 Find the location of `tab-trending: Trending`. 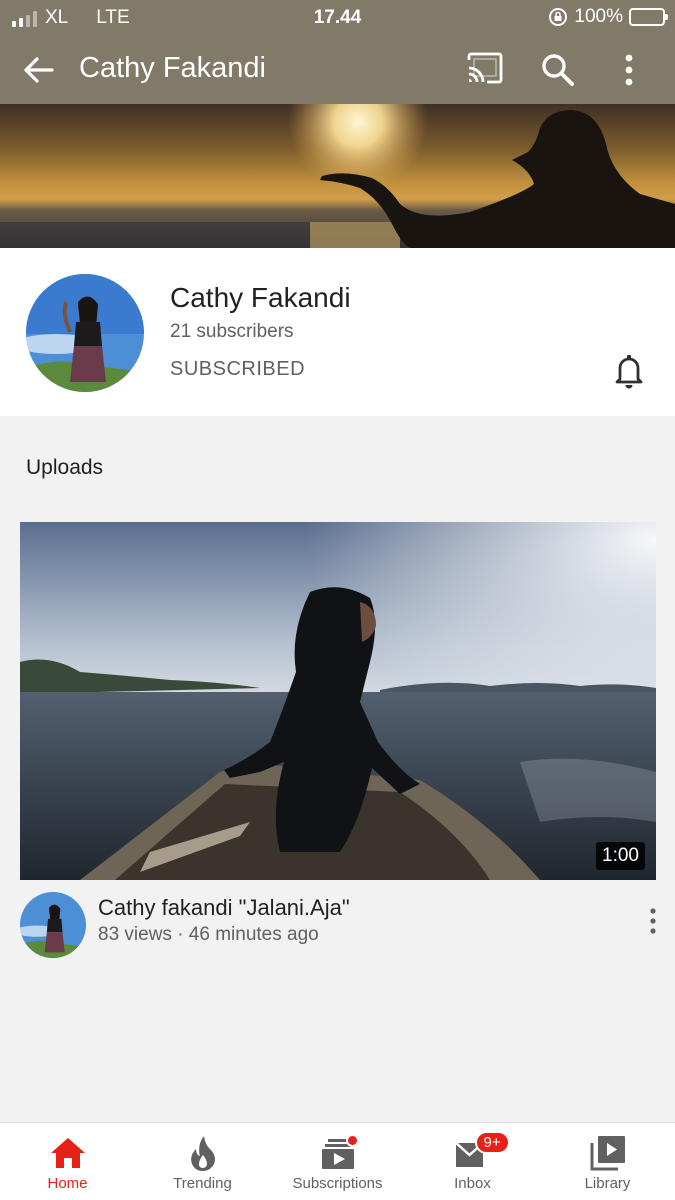

tab-trending: Trending is located at coordinates (202, 1161).